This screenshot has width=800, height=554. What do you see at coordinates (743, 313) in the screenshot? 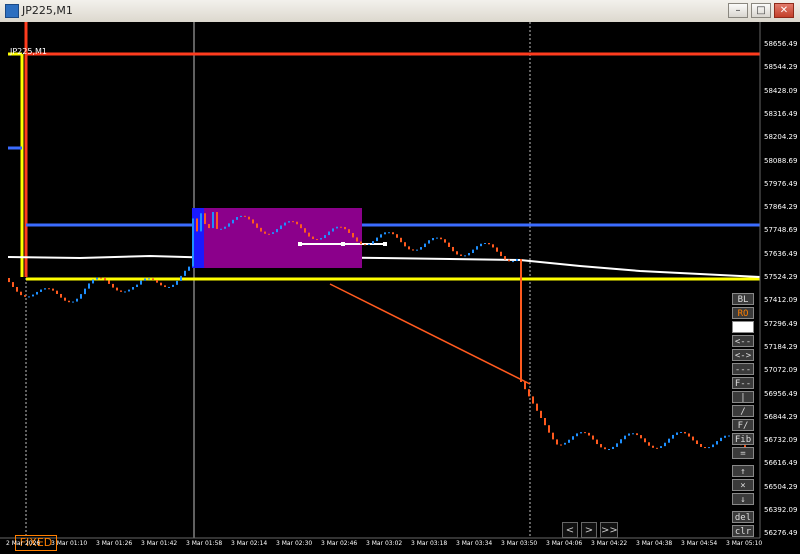
I see `tool-ro-button: RO` at bounding box center [743, 313].